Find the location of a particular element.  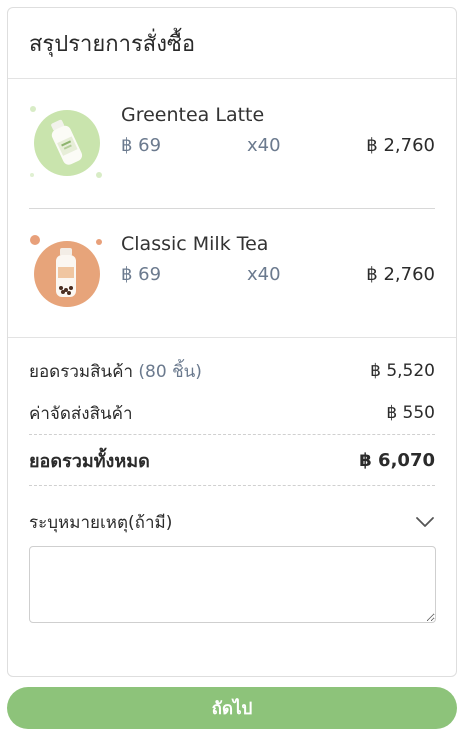

grand-total-value: ฿ 6,070 is located at coordinates (397, 460).